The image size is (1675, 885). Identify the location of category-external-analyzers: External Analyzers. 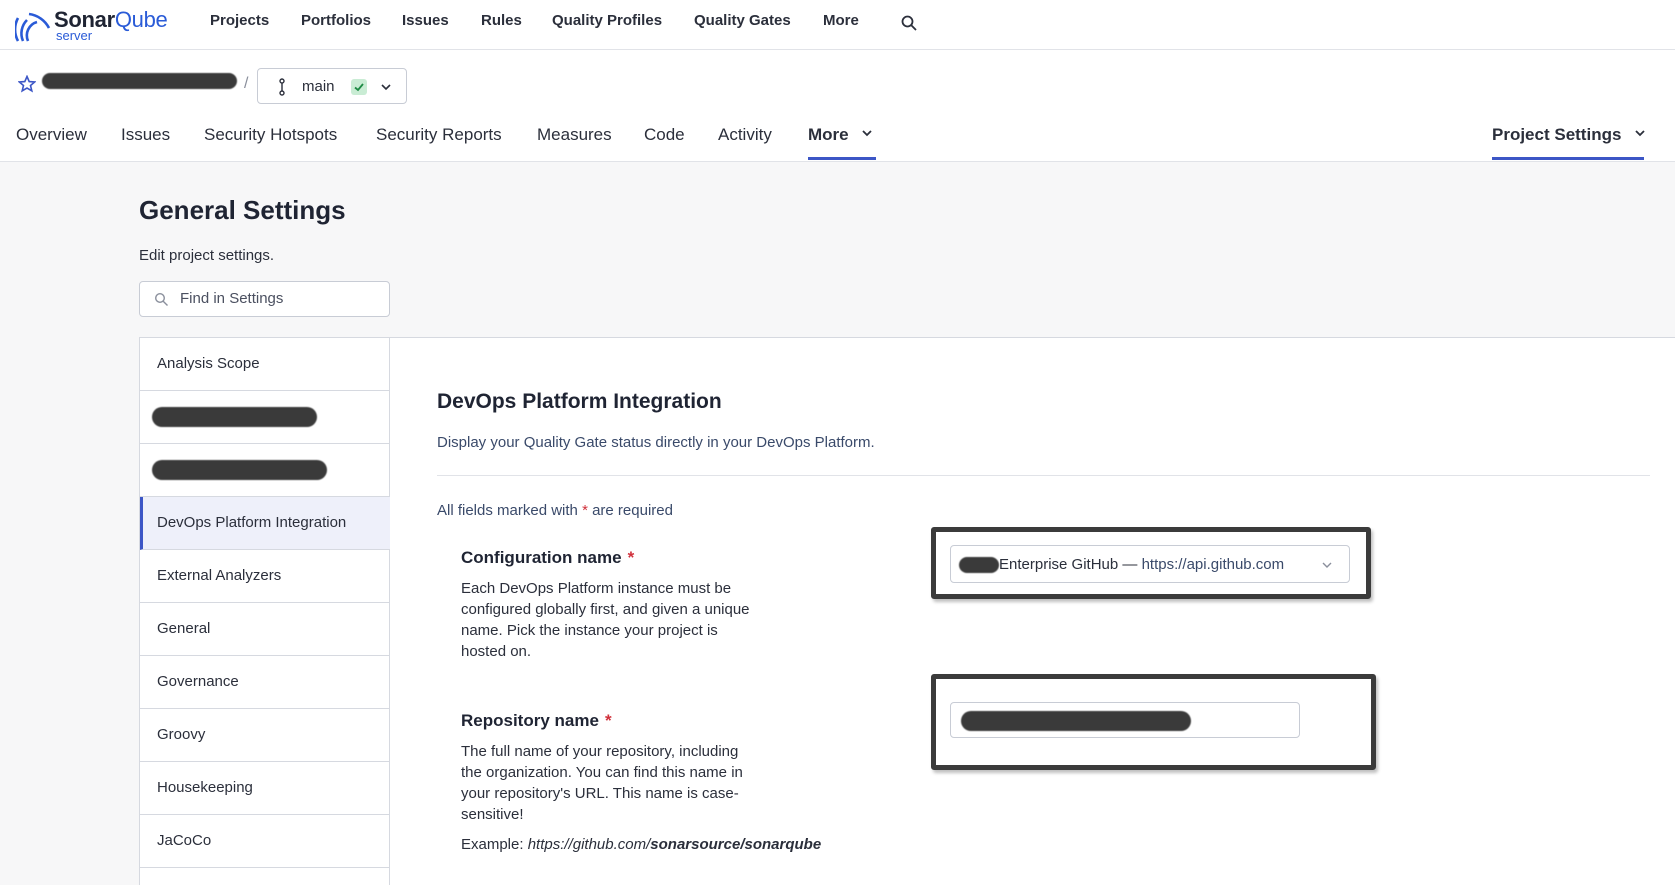
(265, 576).